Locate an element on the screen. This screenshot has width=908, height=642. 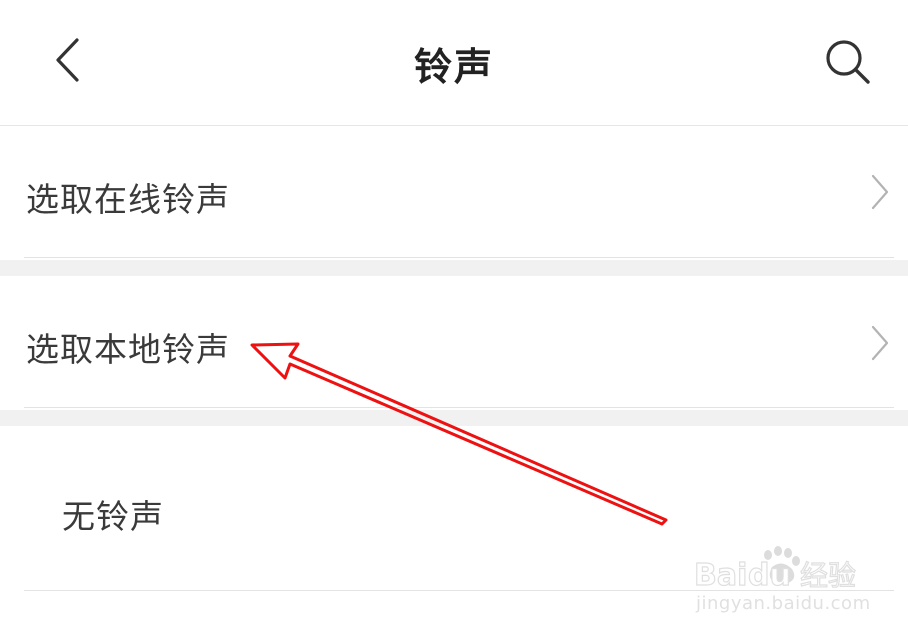
row-label-online: 选取在线铃声 is located at coordinates (128, 199).